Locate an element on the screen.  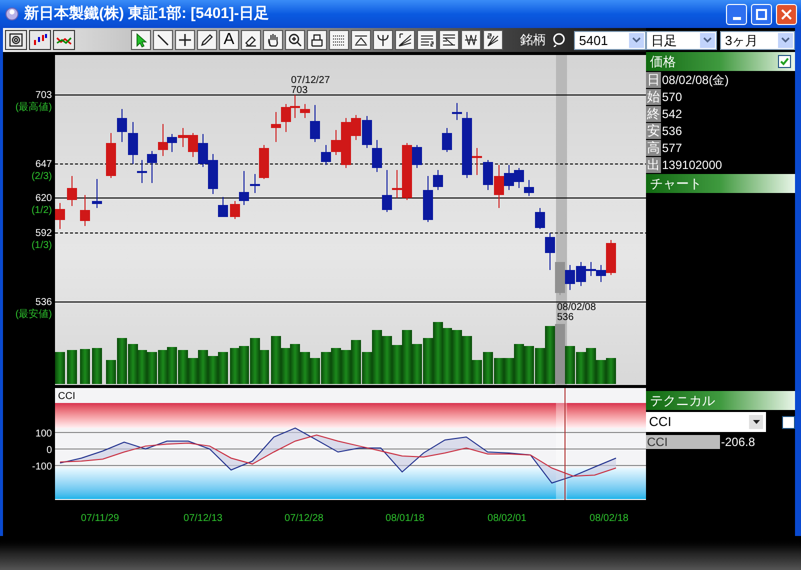
minimize-button is located at coordinates (736, 14).